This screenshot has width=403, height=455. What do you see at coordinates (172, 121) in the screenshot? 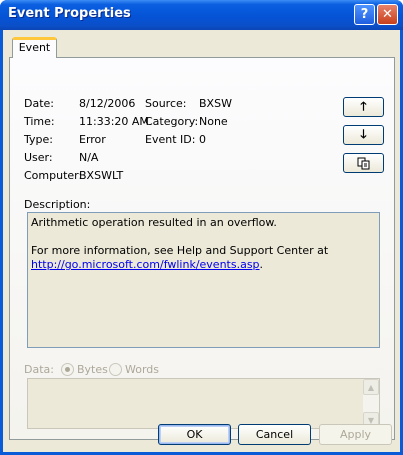
I see `category-label: Category:` at bounding box center [172, 121].